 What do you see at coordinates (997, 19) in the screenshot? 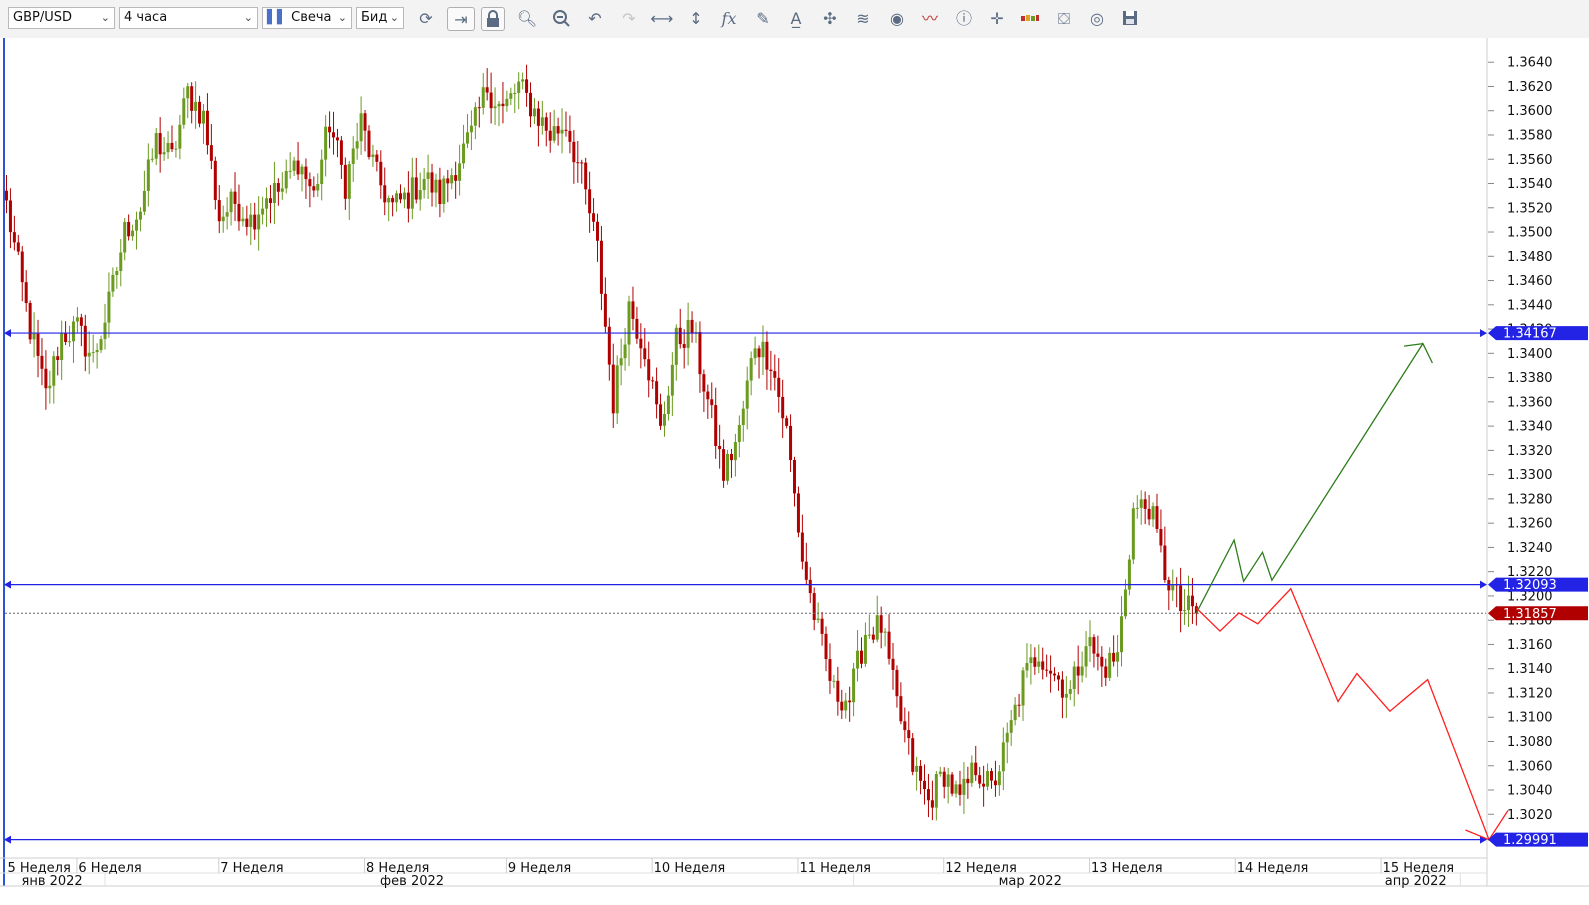
I see `crosshair-icon: ✛` at bounding box center [997, 19].